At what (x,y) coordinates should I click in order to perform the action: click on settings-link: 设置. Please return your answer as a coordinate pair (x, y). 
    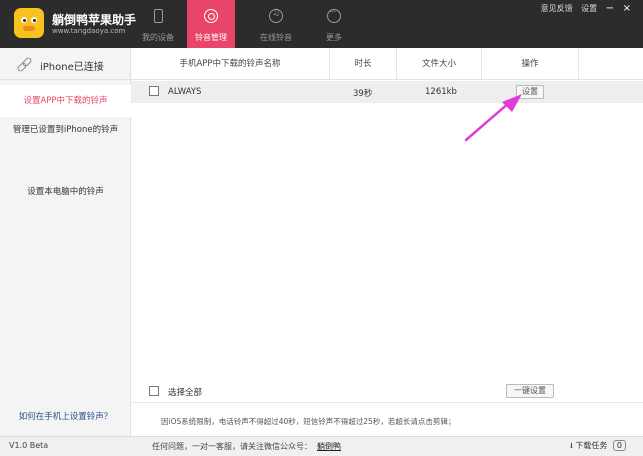
    Looking at the image, I should click on (589, 8).